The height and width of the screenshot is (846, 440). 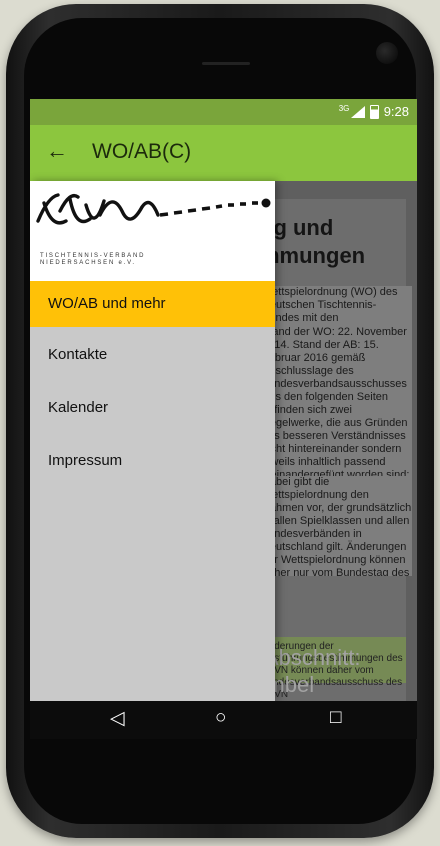 What do you see at coordinates (313, 241) in the screenshot?
I see `document-heading: ng und mmungen` at bounding box center [313, 241].